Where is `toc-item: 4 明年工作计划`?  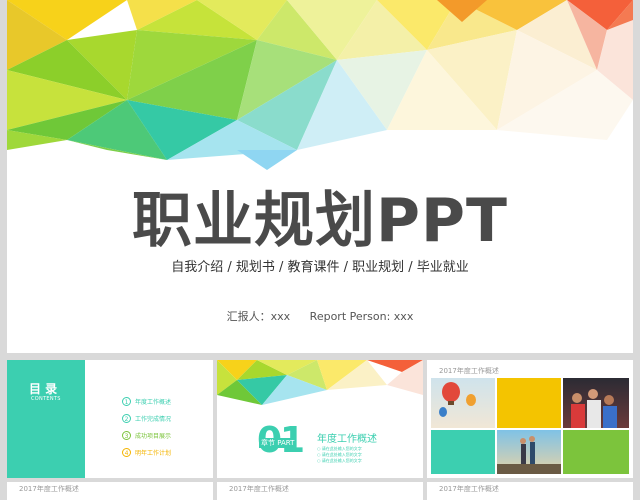
toc-item: 4 明年工作计划 is located at coordinates (146, 452).